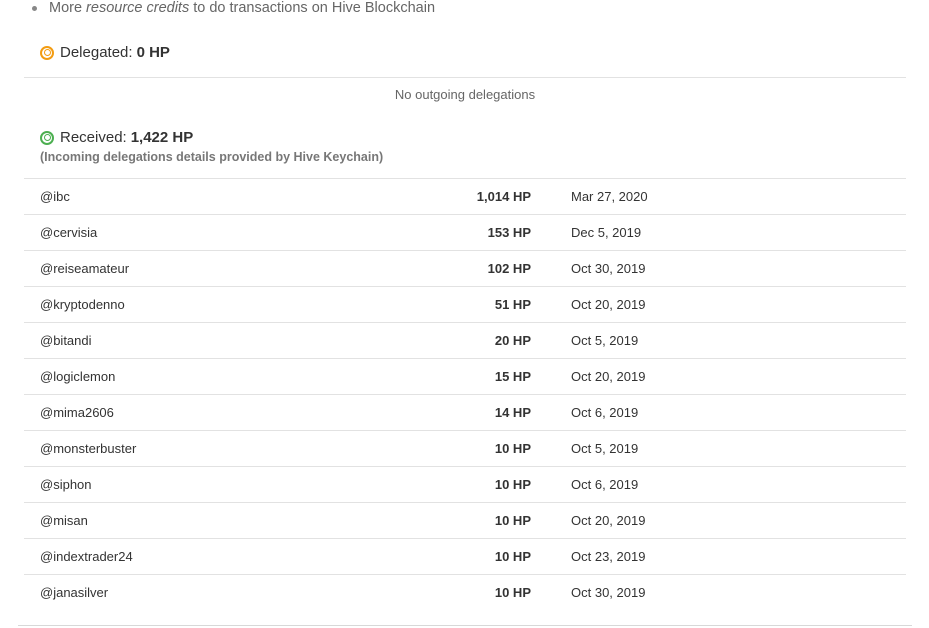 The image size is (929, 628). I want to click on delegation-date: Mar 27, 2020, so click(609, 196).